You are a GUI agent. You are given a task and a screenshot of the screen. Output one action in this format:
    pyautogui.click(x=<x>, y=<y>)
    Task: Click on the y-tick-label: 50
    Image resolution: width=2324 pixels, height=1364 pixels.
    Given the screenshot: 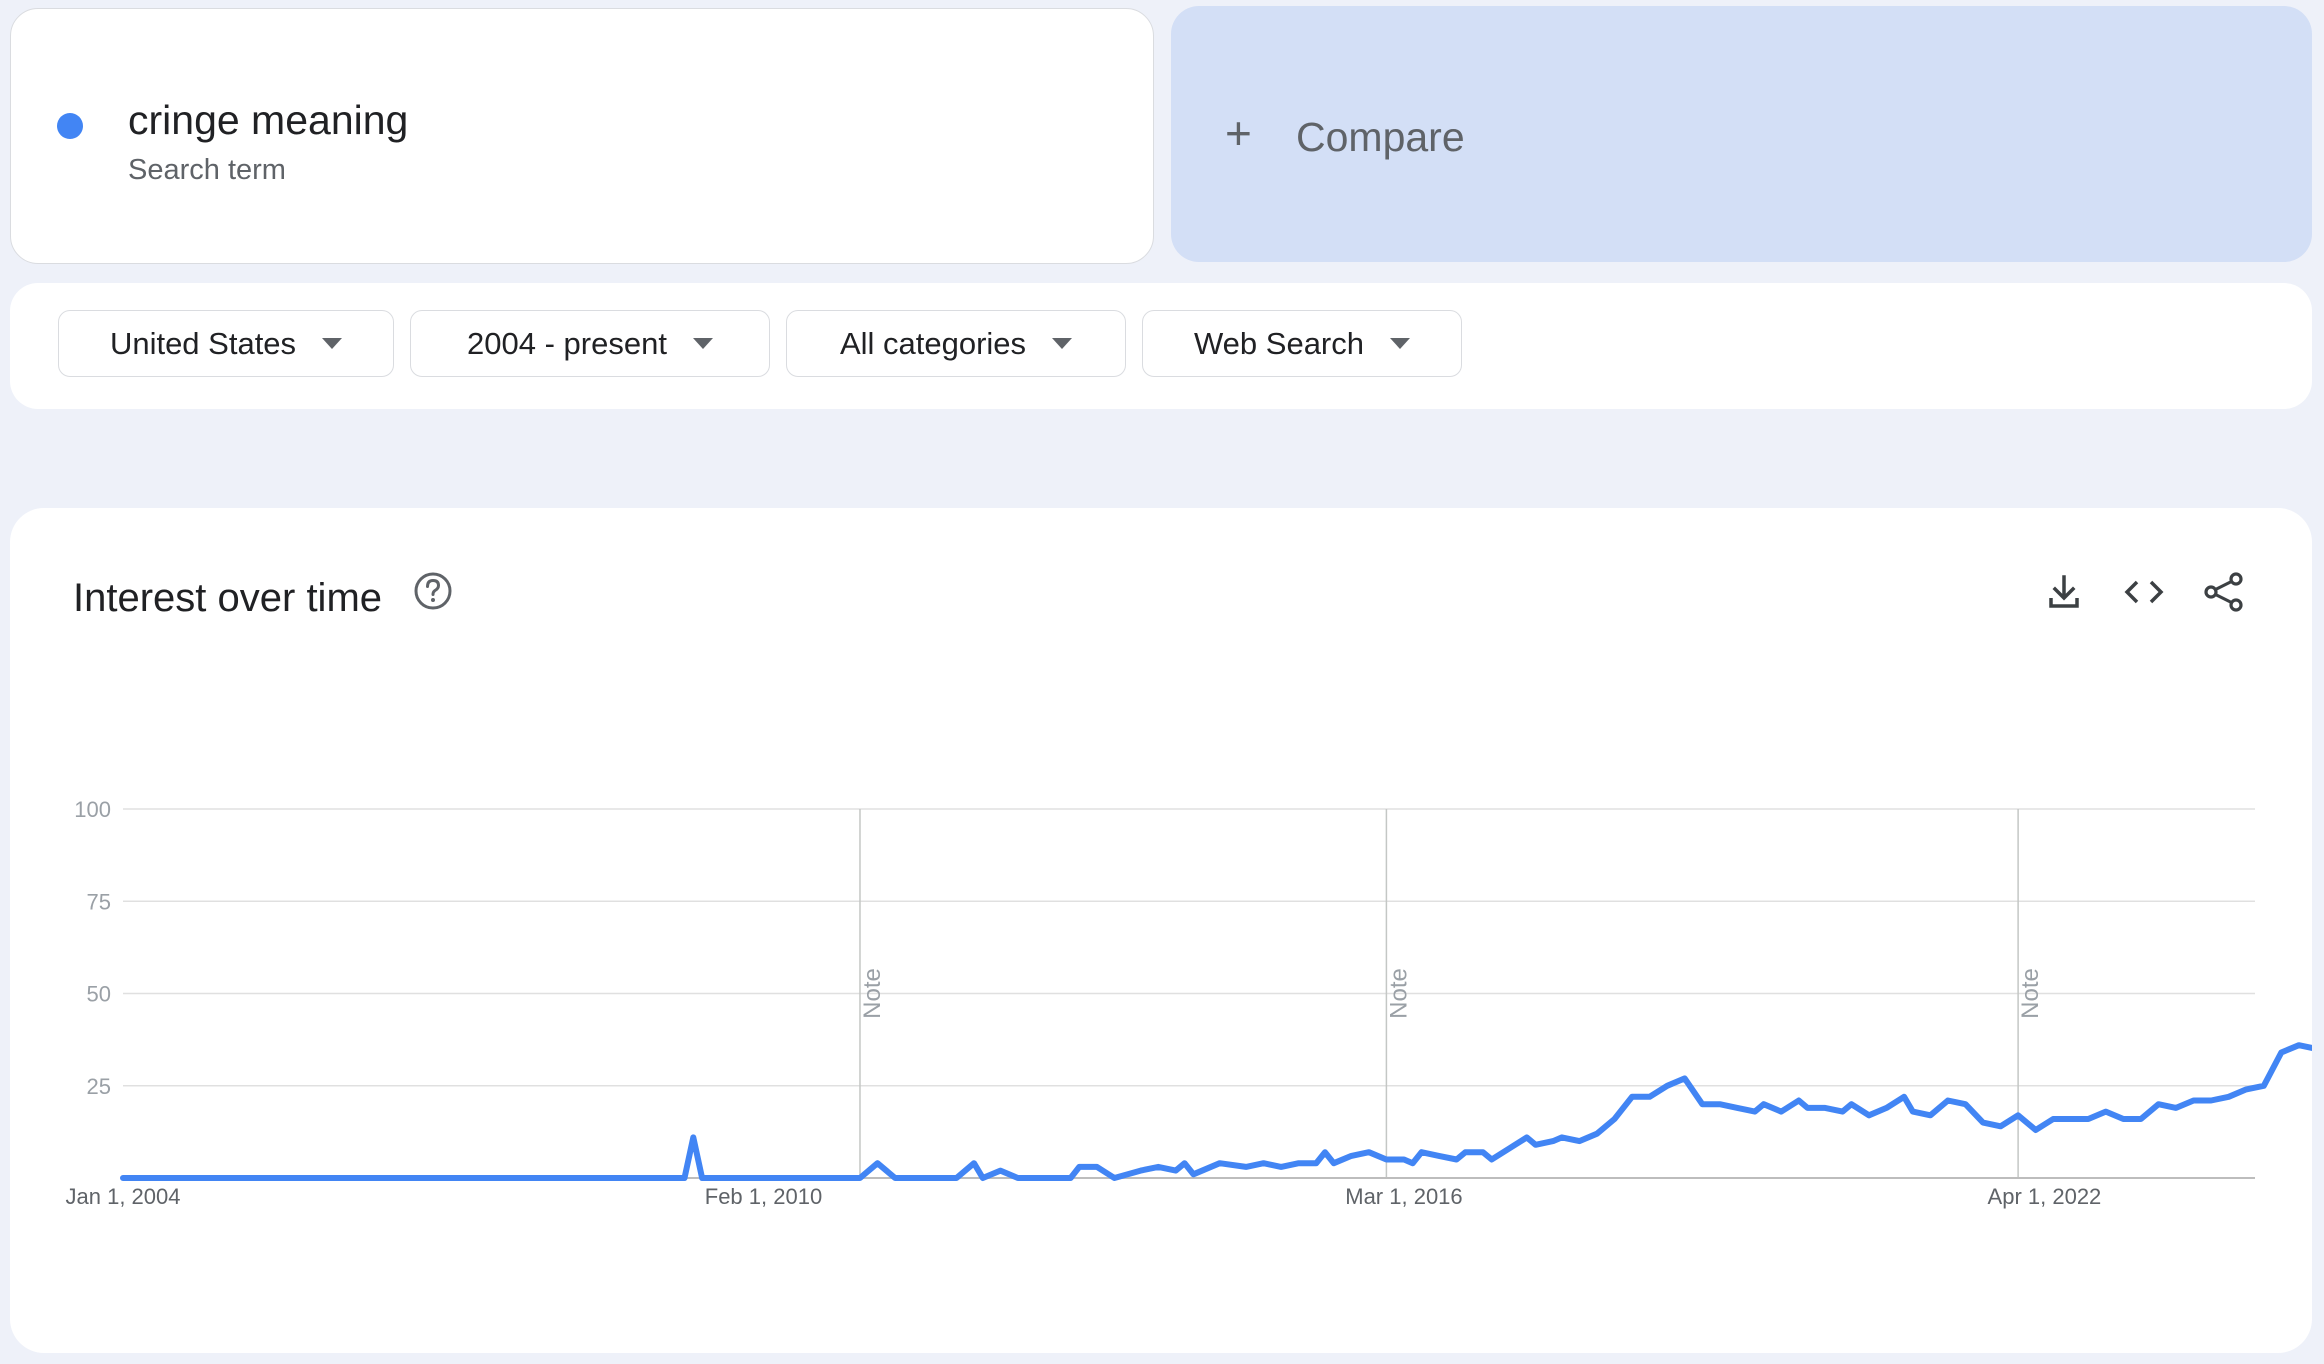 What is the action you would take?
    pyautogui.click(x=99, y=994)
    